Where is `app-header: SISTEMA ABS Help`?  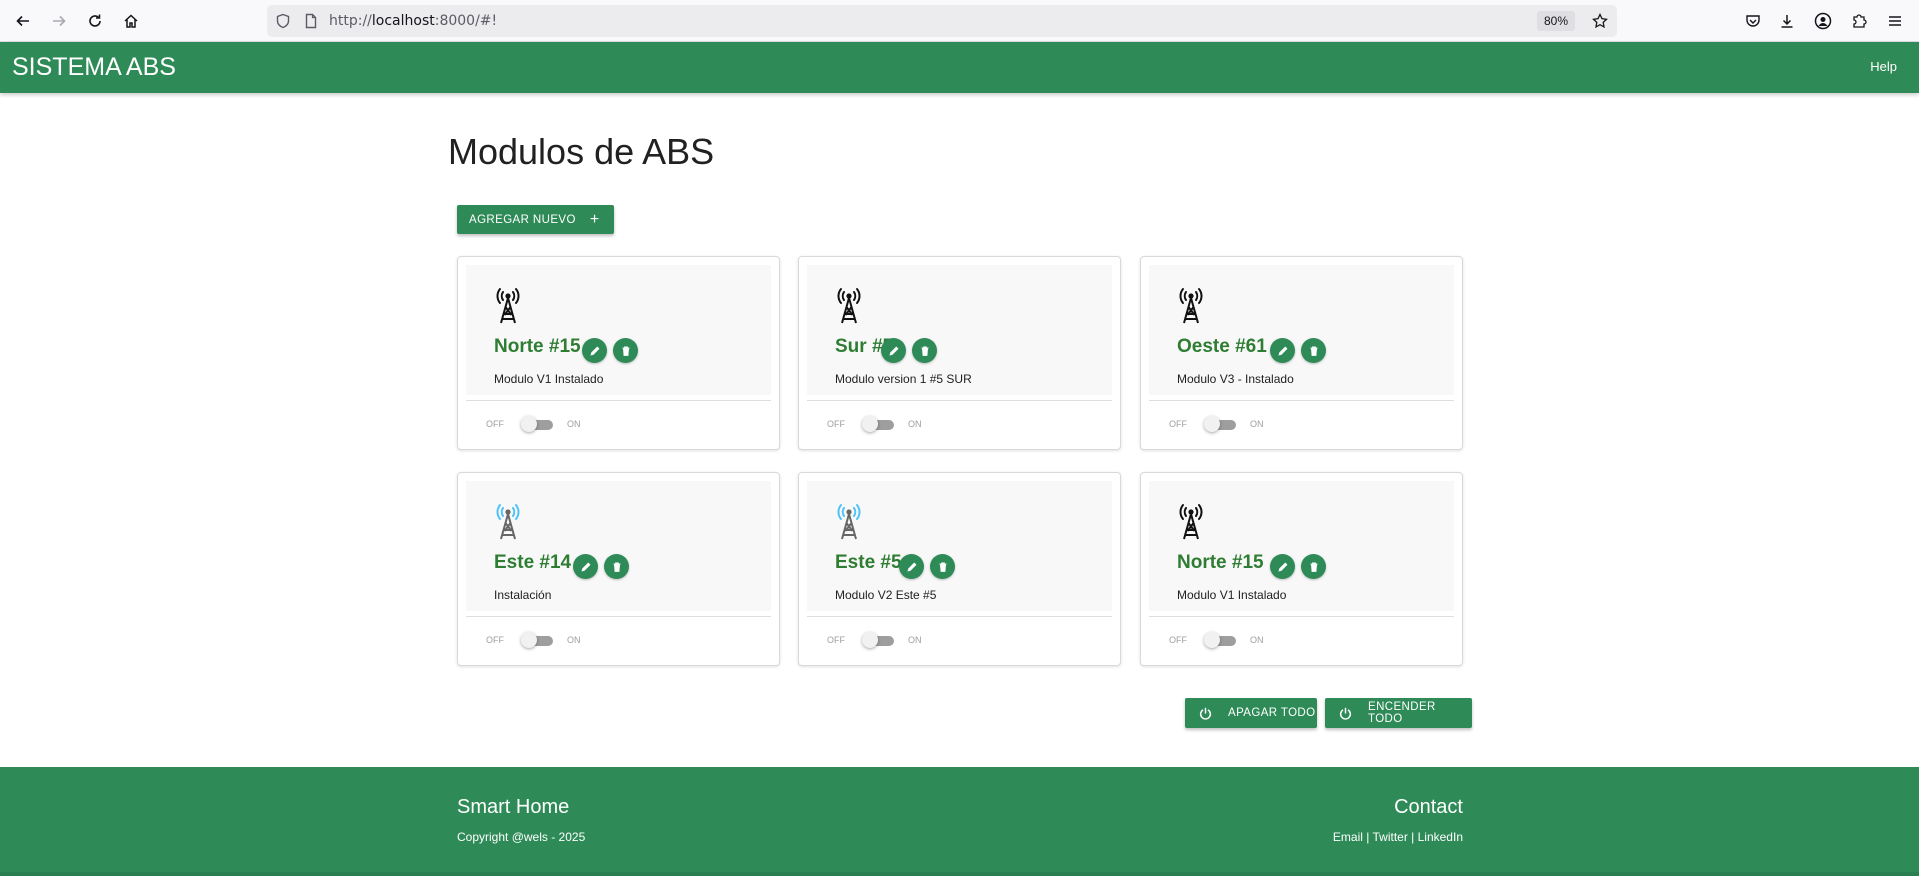
app-header: SISTEMA ABS Help is located at coordinates (959, 67).